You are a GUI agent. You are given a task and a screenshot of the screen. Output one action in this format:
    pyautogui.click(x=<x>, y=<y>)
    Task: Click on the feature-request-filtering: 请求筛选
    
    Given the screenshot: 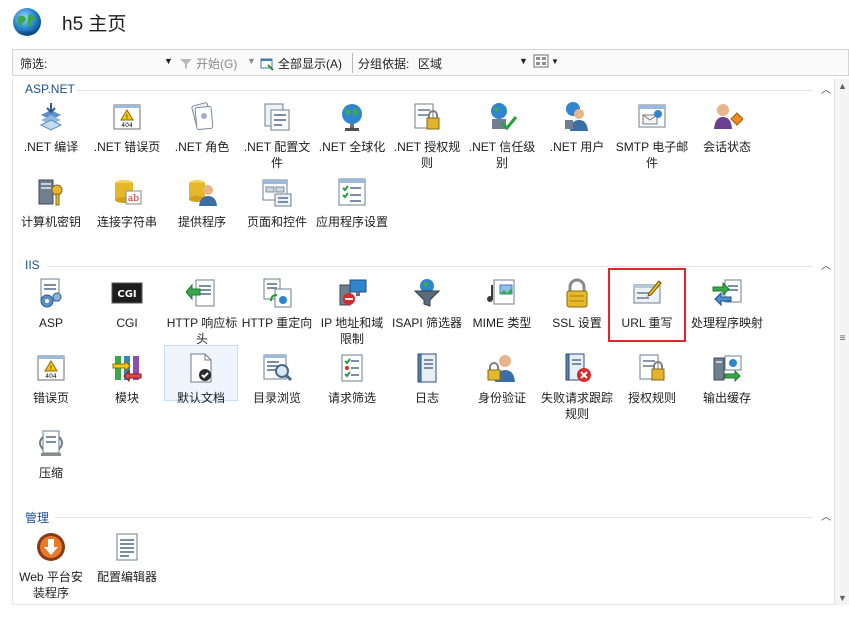 What is the action you would take?
    pyautogui.click(x=352, y=379)
    